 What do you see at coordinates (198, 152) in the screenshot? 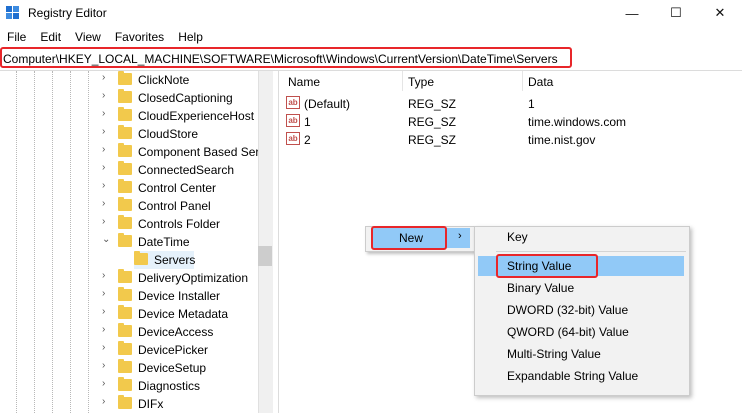
I see `tree-item-label: Component Based Serv` at bounding box center [198, 152].